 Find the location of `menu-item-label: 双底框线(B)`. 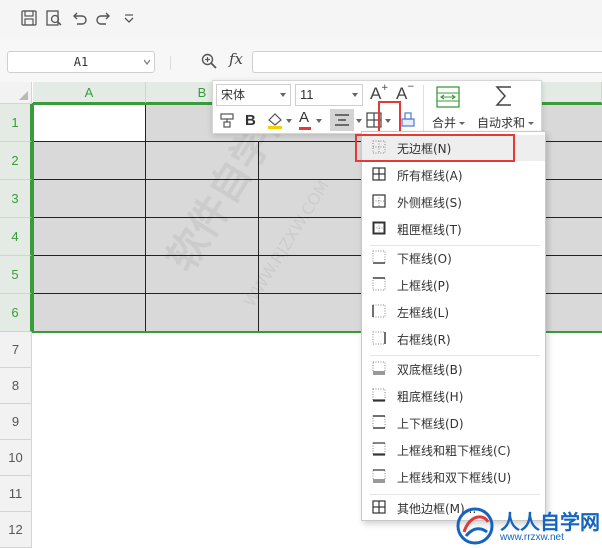

menu-item-label: 双底框线(B) is located at coordinates (430, 370).